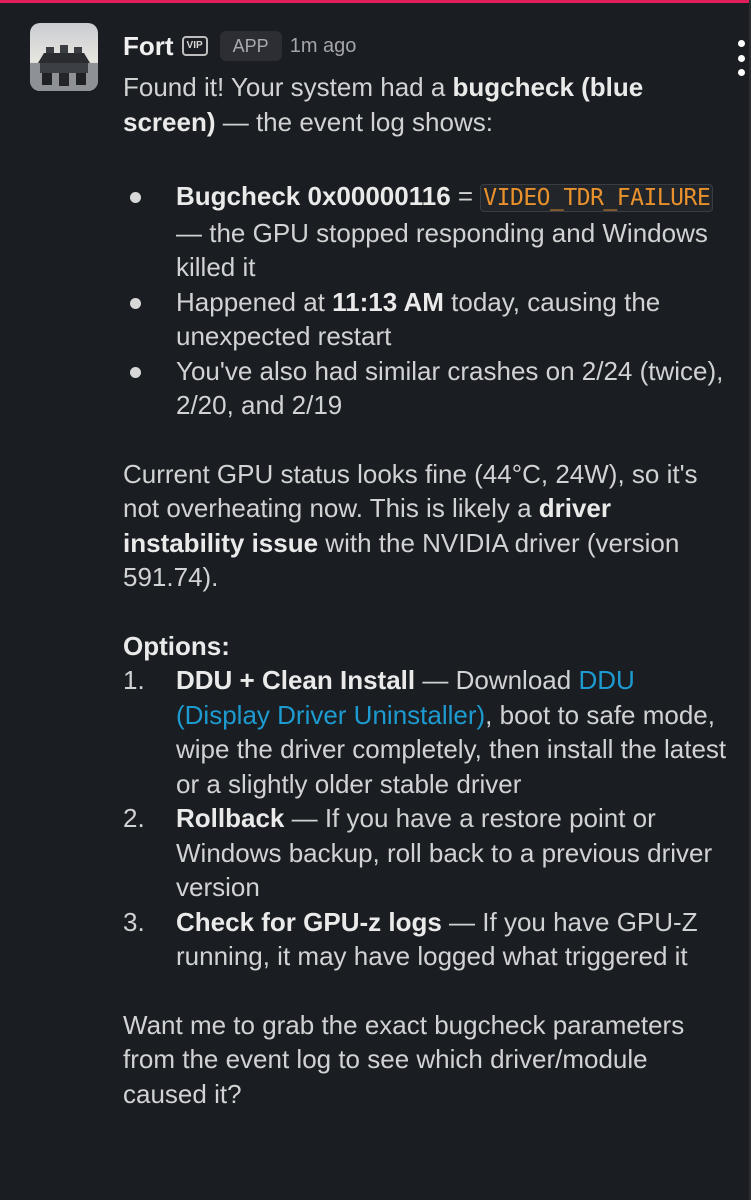 This screenshot has height=1200, width=751. Describe the element at coordinates (288, 87) in the screenshot. I see `intro-text: Found it! Your system had a` at that location.